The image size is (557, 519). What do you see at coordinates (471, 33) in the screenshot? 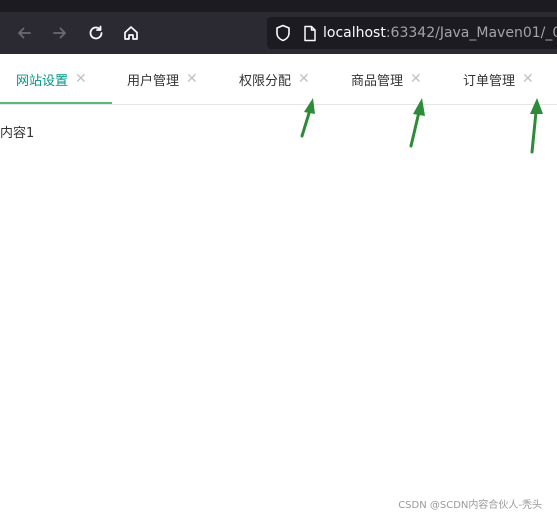
I see `url-path: :63342/Java_Maven01/_04` at bounding box center [471, 33].